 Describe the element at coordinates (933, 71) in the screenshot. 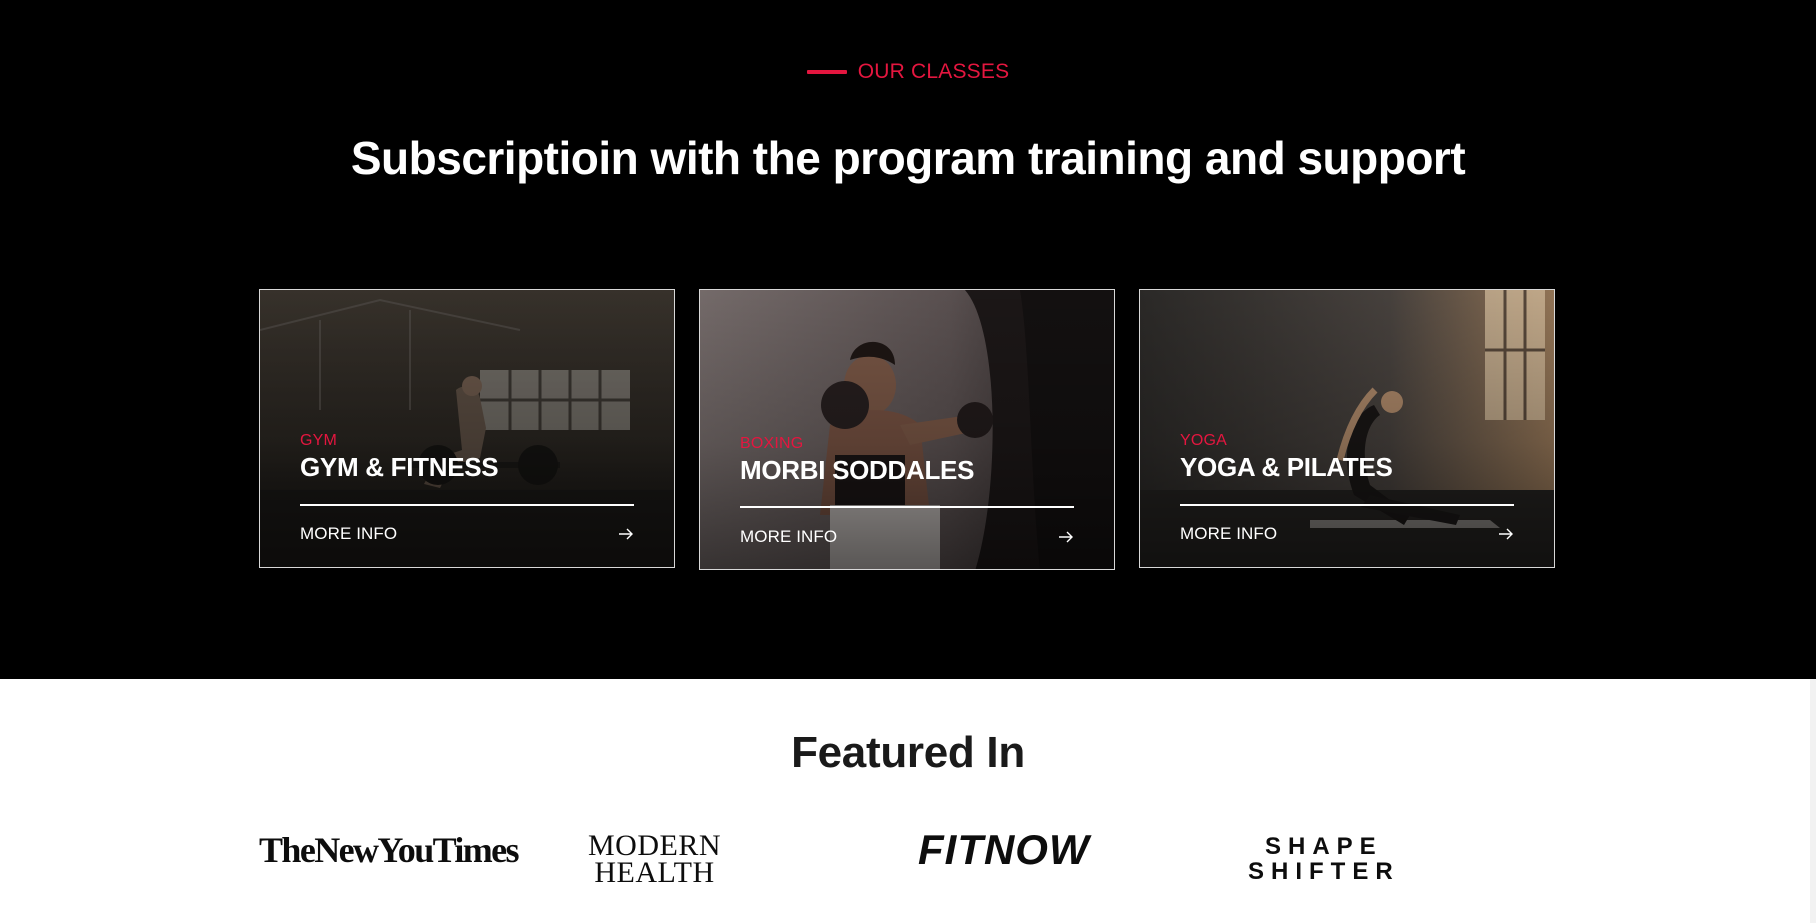

I see `eyebrow-label: OUR CLASSES` at that location.